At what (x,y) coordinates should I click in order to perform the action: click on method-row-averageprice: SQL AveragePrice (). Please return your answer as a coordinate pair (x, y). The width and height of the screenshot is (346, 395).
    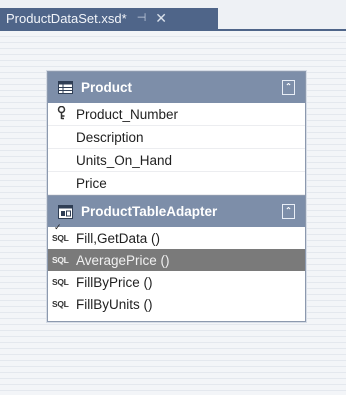
    Looking at the image, I should click on (176, 260).